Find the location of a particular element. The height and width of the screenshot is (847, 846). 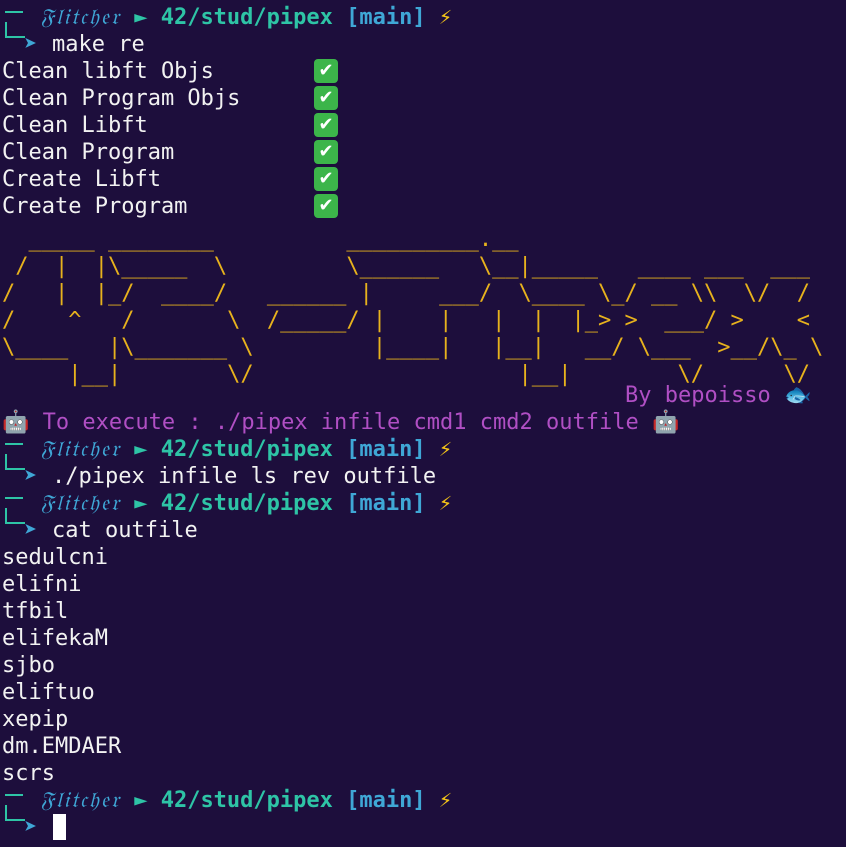

make-output-row: Clean Program is located at coordinates (88, 152).